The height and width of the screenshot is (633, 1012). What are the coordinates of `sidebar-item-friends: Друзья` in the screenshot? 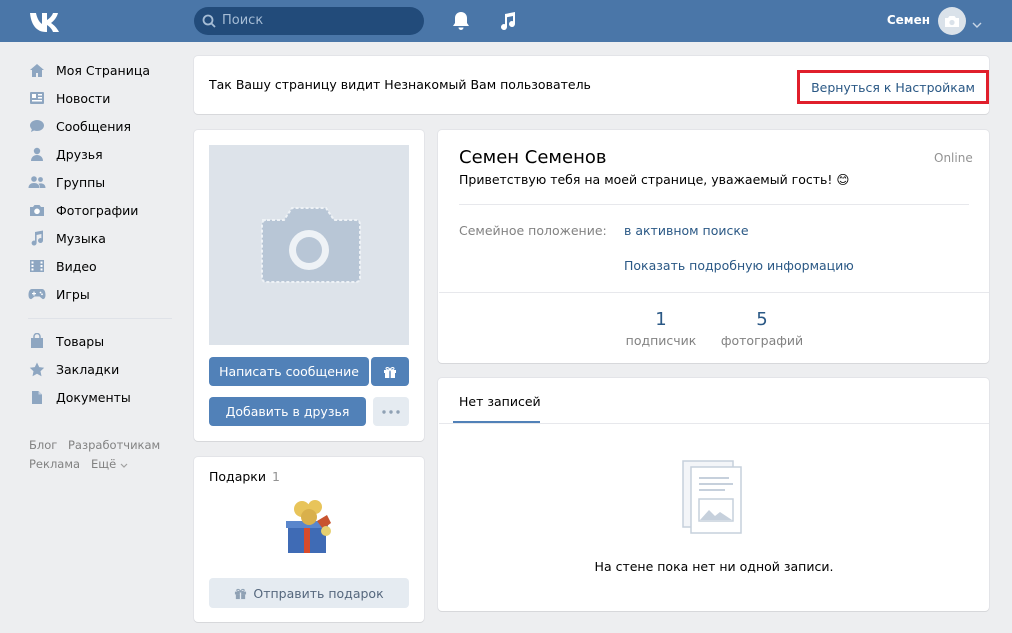 It's located at (65, 154).